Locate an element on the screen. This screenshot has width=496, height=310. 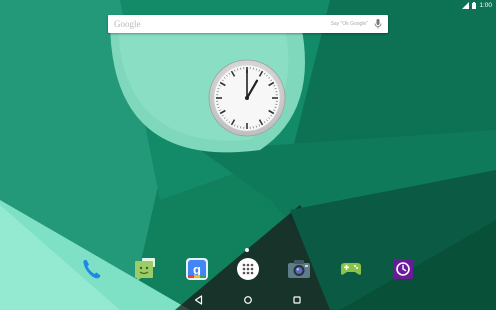
back-icon is located at coordinates (198, 300).